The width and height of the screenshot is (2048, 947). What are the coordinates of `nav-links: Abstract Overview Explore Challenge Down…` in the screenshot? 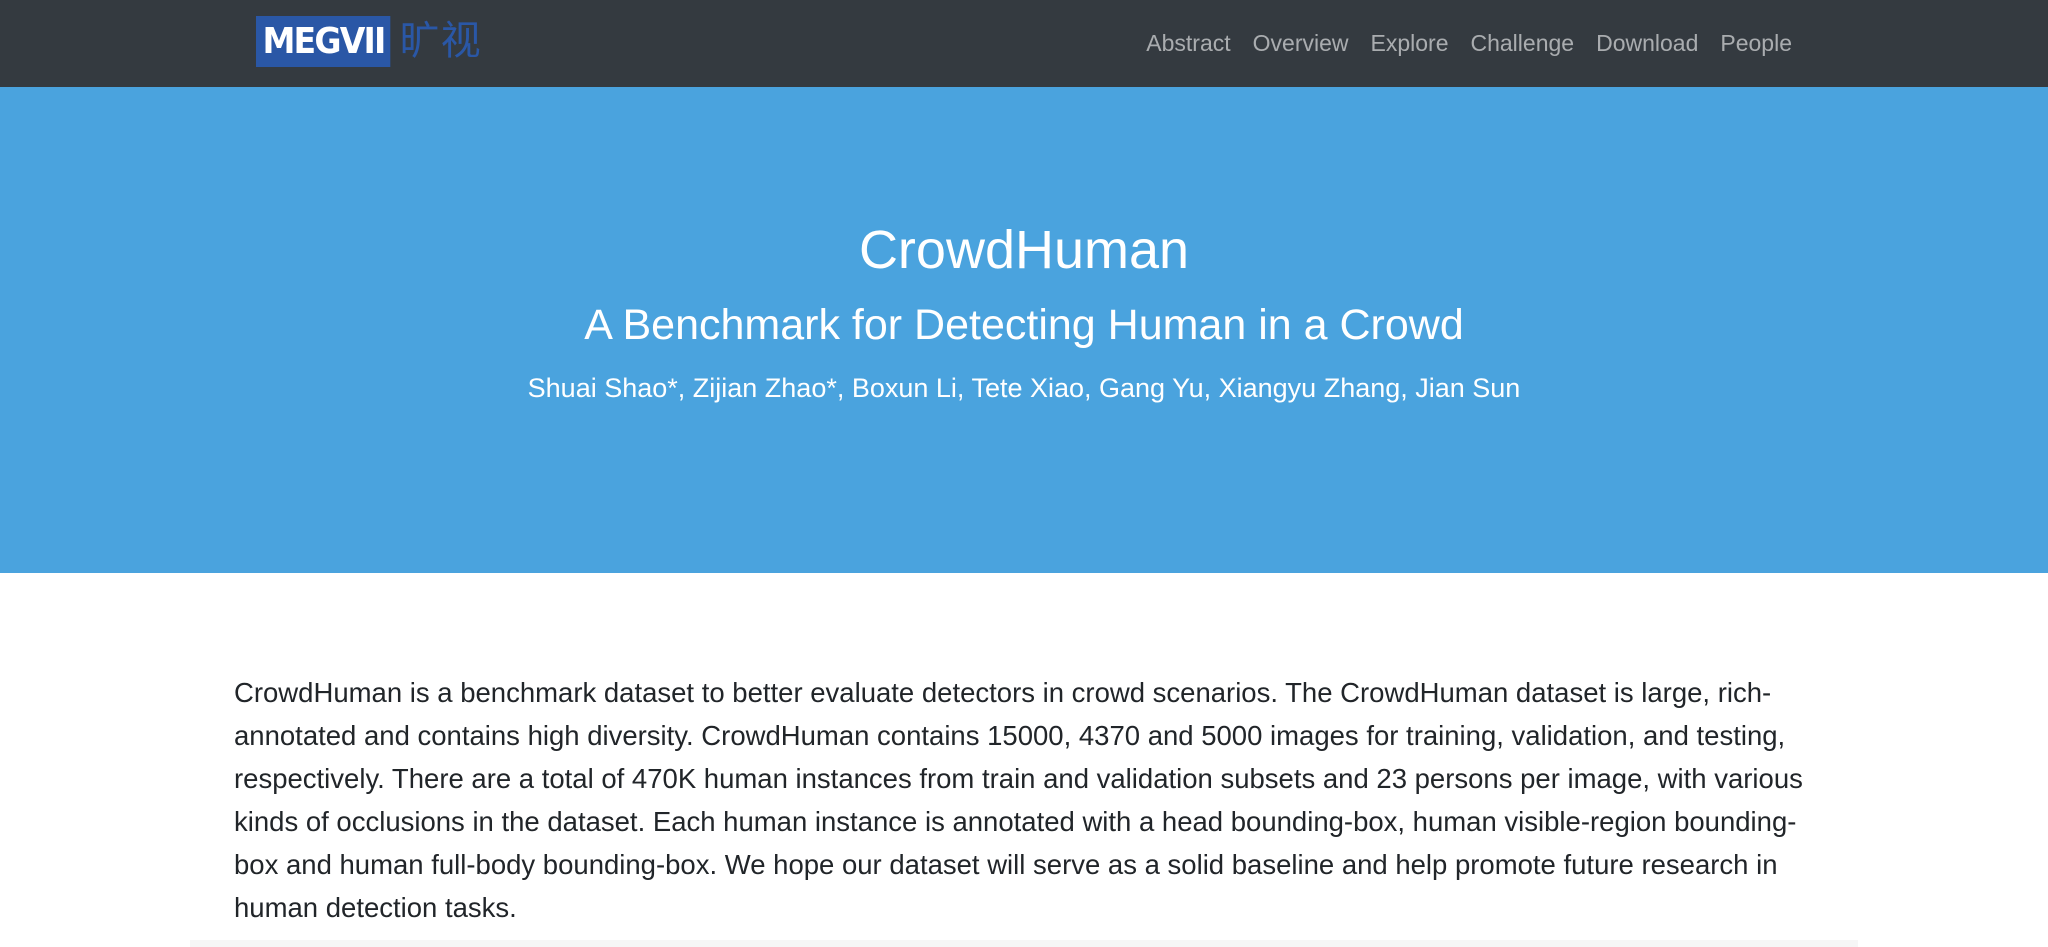 It's located at (1469, 43).